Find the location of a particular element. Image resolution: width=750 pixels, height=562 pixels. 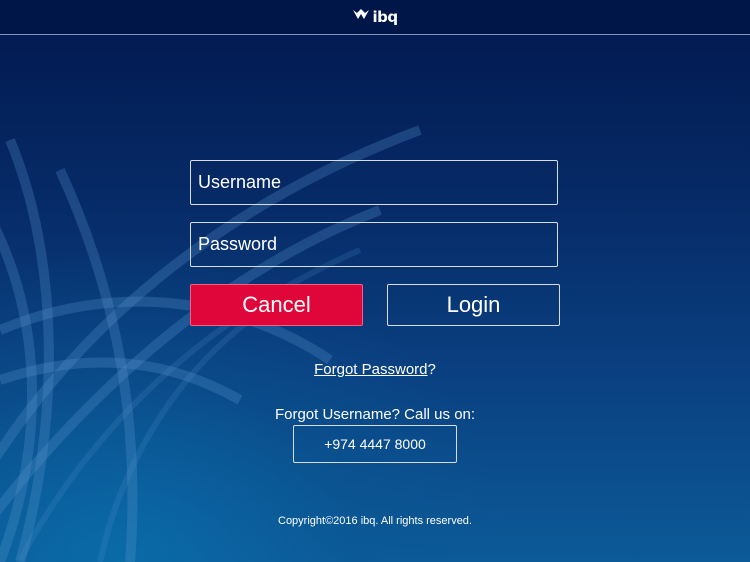

forgot-username-text: Forgot Username? Call us on: is located at coordinates (375, 414).